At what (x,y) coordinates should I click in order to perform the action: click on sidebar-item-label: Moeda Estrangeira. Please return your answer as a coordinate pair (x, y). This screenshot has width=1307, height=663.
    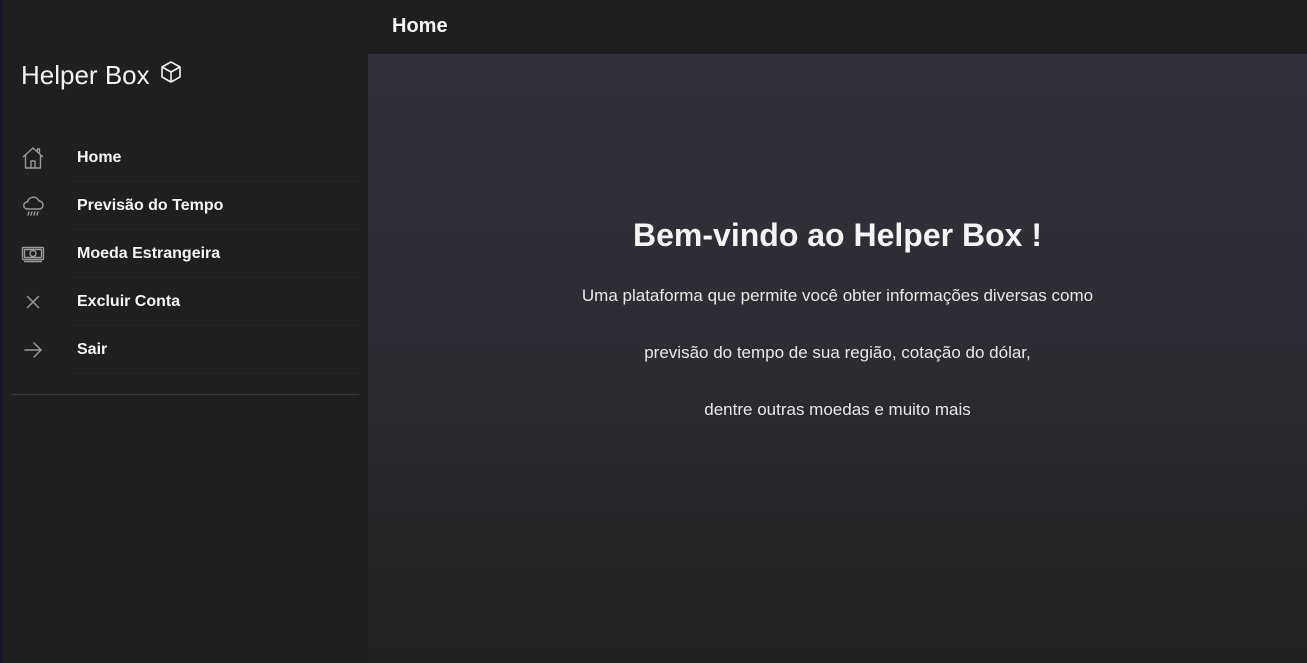
    Looking at the image, I should click on (149, 253).